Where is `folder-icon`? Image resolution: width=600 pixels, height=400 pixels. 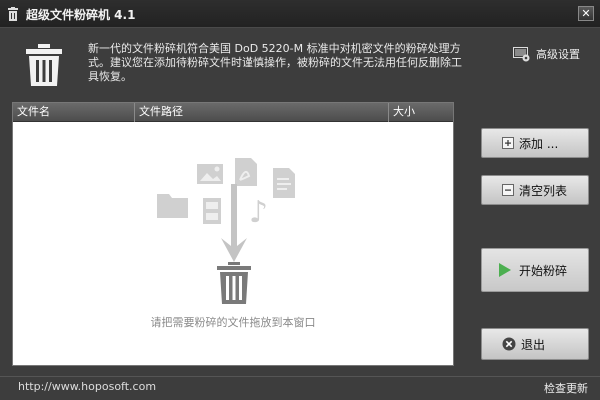
folder-icon is located at coordinates (172, 206).